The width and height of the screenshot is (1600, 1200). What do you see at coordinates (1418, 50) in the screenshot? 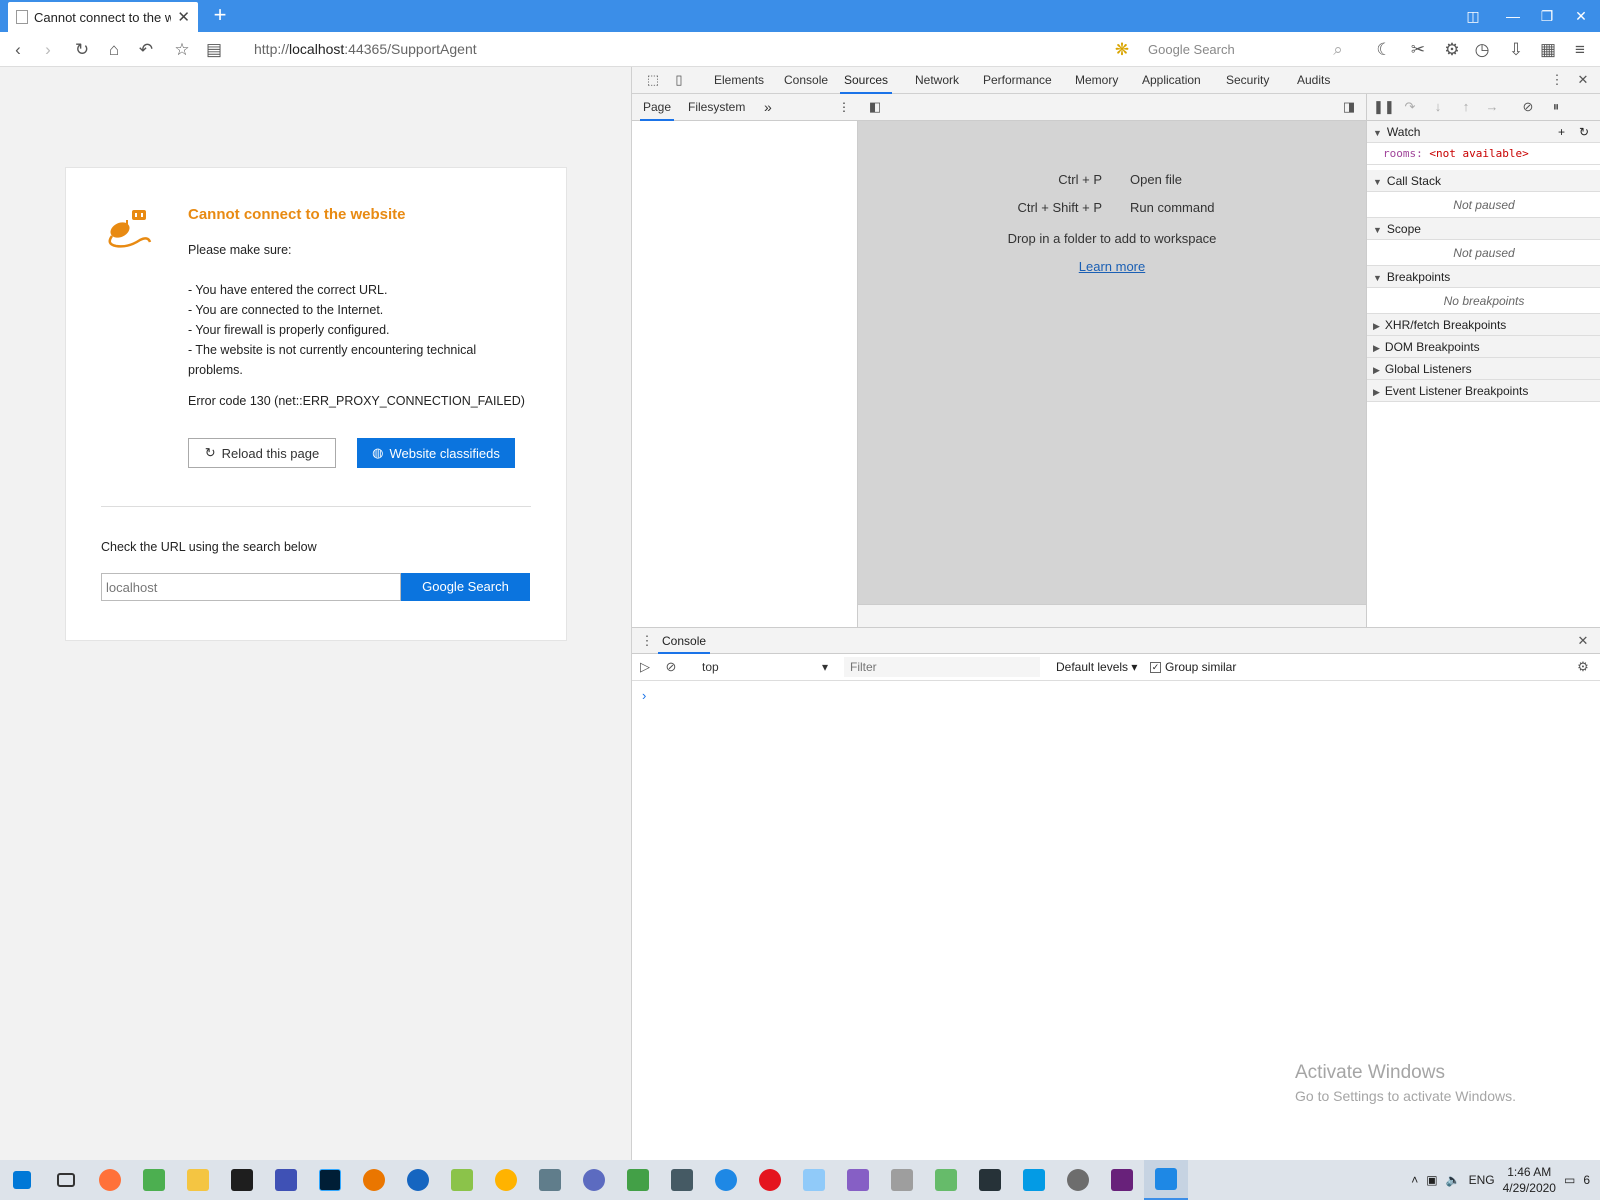
I see `screenshot-icon: ✂` at bounding box center [1418, 50].